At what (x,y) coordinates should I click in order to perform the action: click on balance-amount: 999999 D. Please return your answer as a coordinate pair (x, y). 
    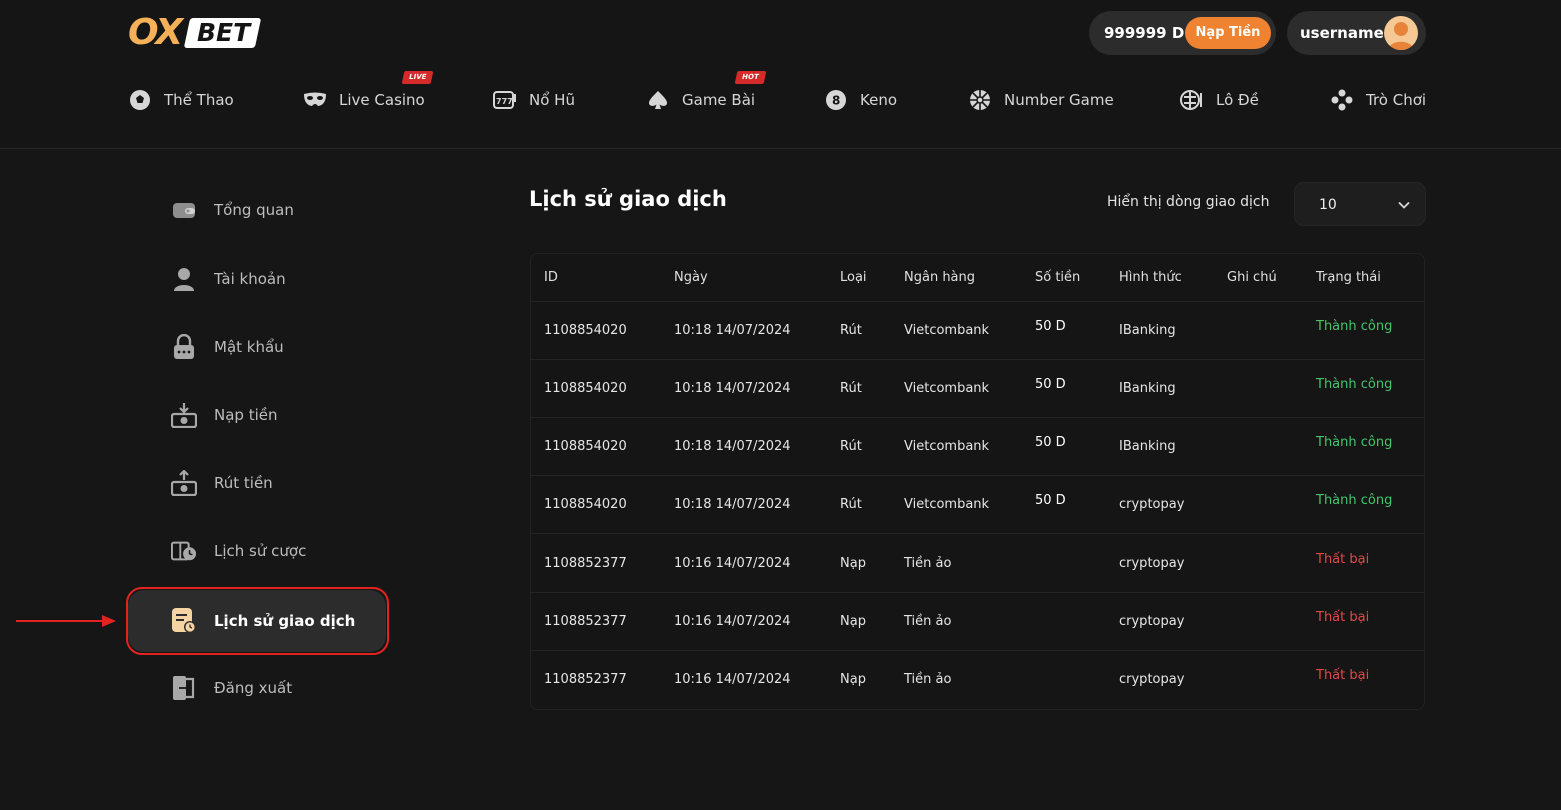
    Looking at the image, I should click on (1144, 33).